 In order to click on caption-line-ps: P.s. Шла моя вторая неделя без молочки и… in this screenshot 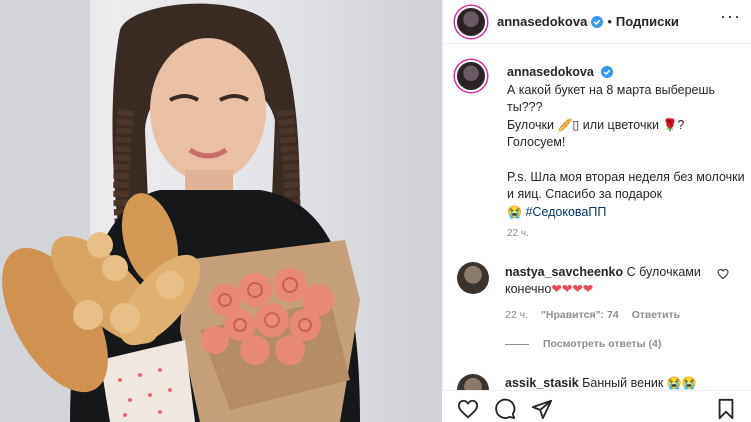, I will do `click(626, 185)`.